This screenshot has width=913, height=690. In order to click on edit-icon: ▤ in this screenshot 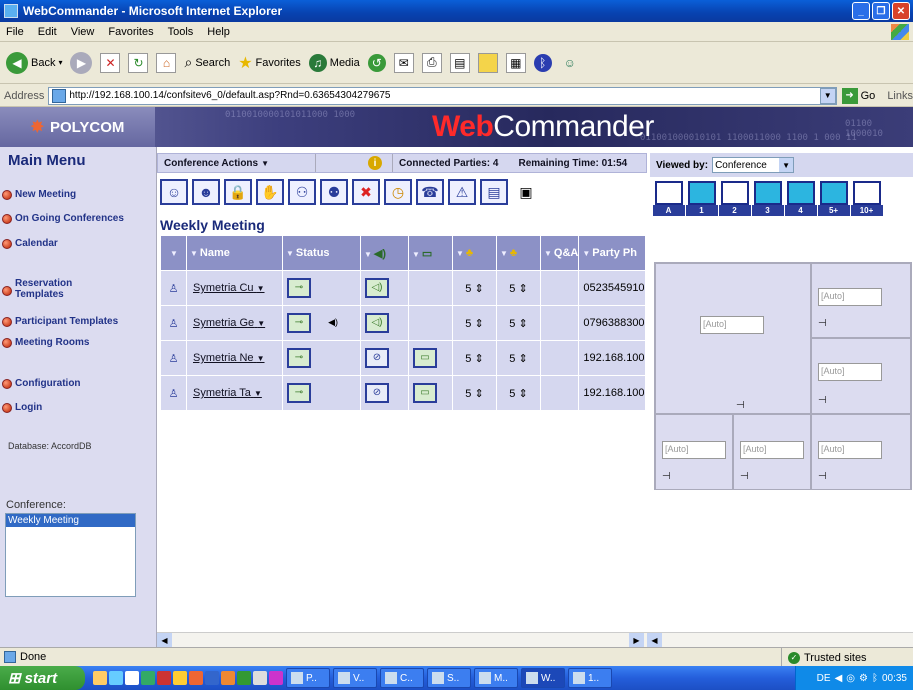, I will do `click(459, 62)`.